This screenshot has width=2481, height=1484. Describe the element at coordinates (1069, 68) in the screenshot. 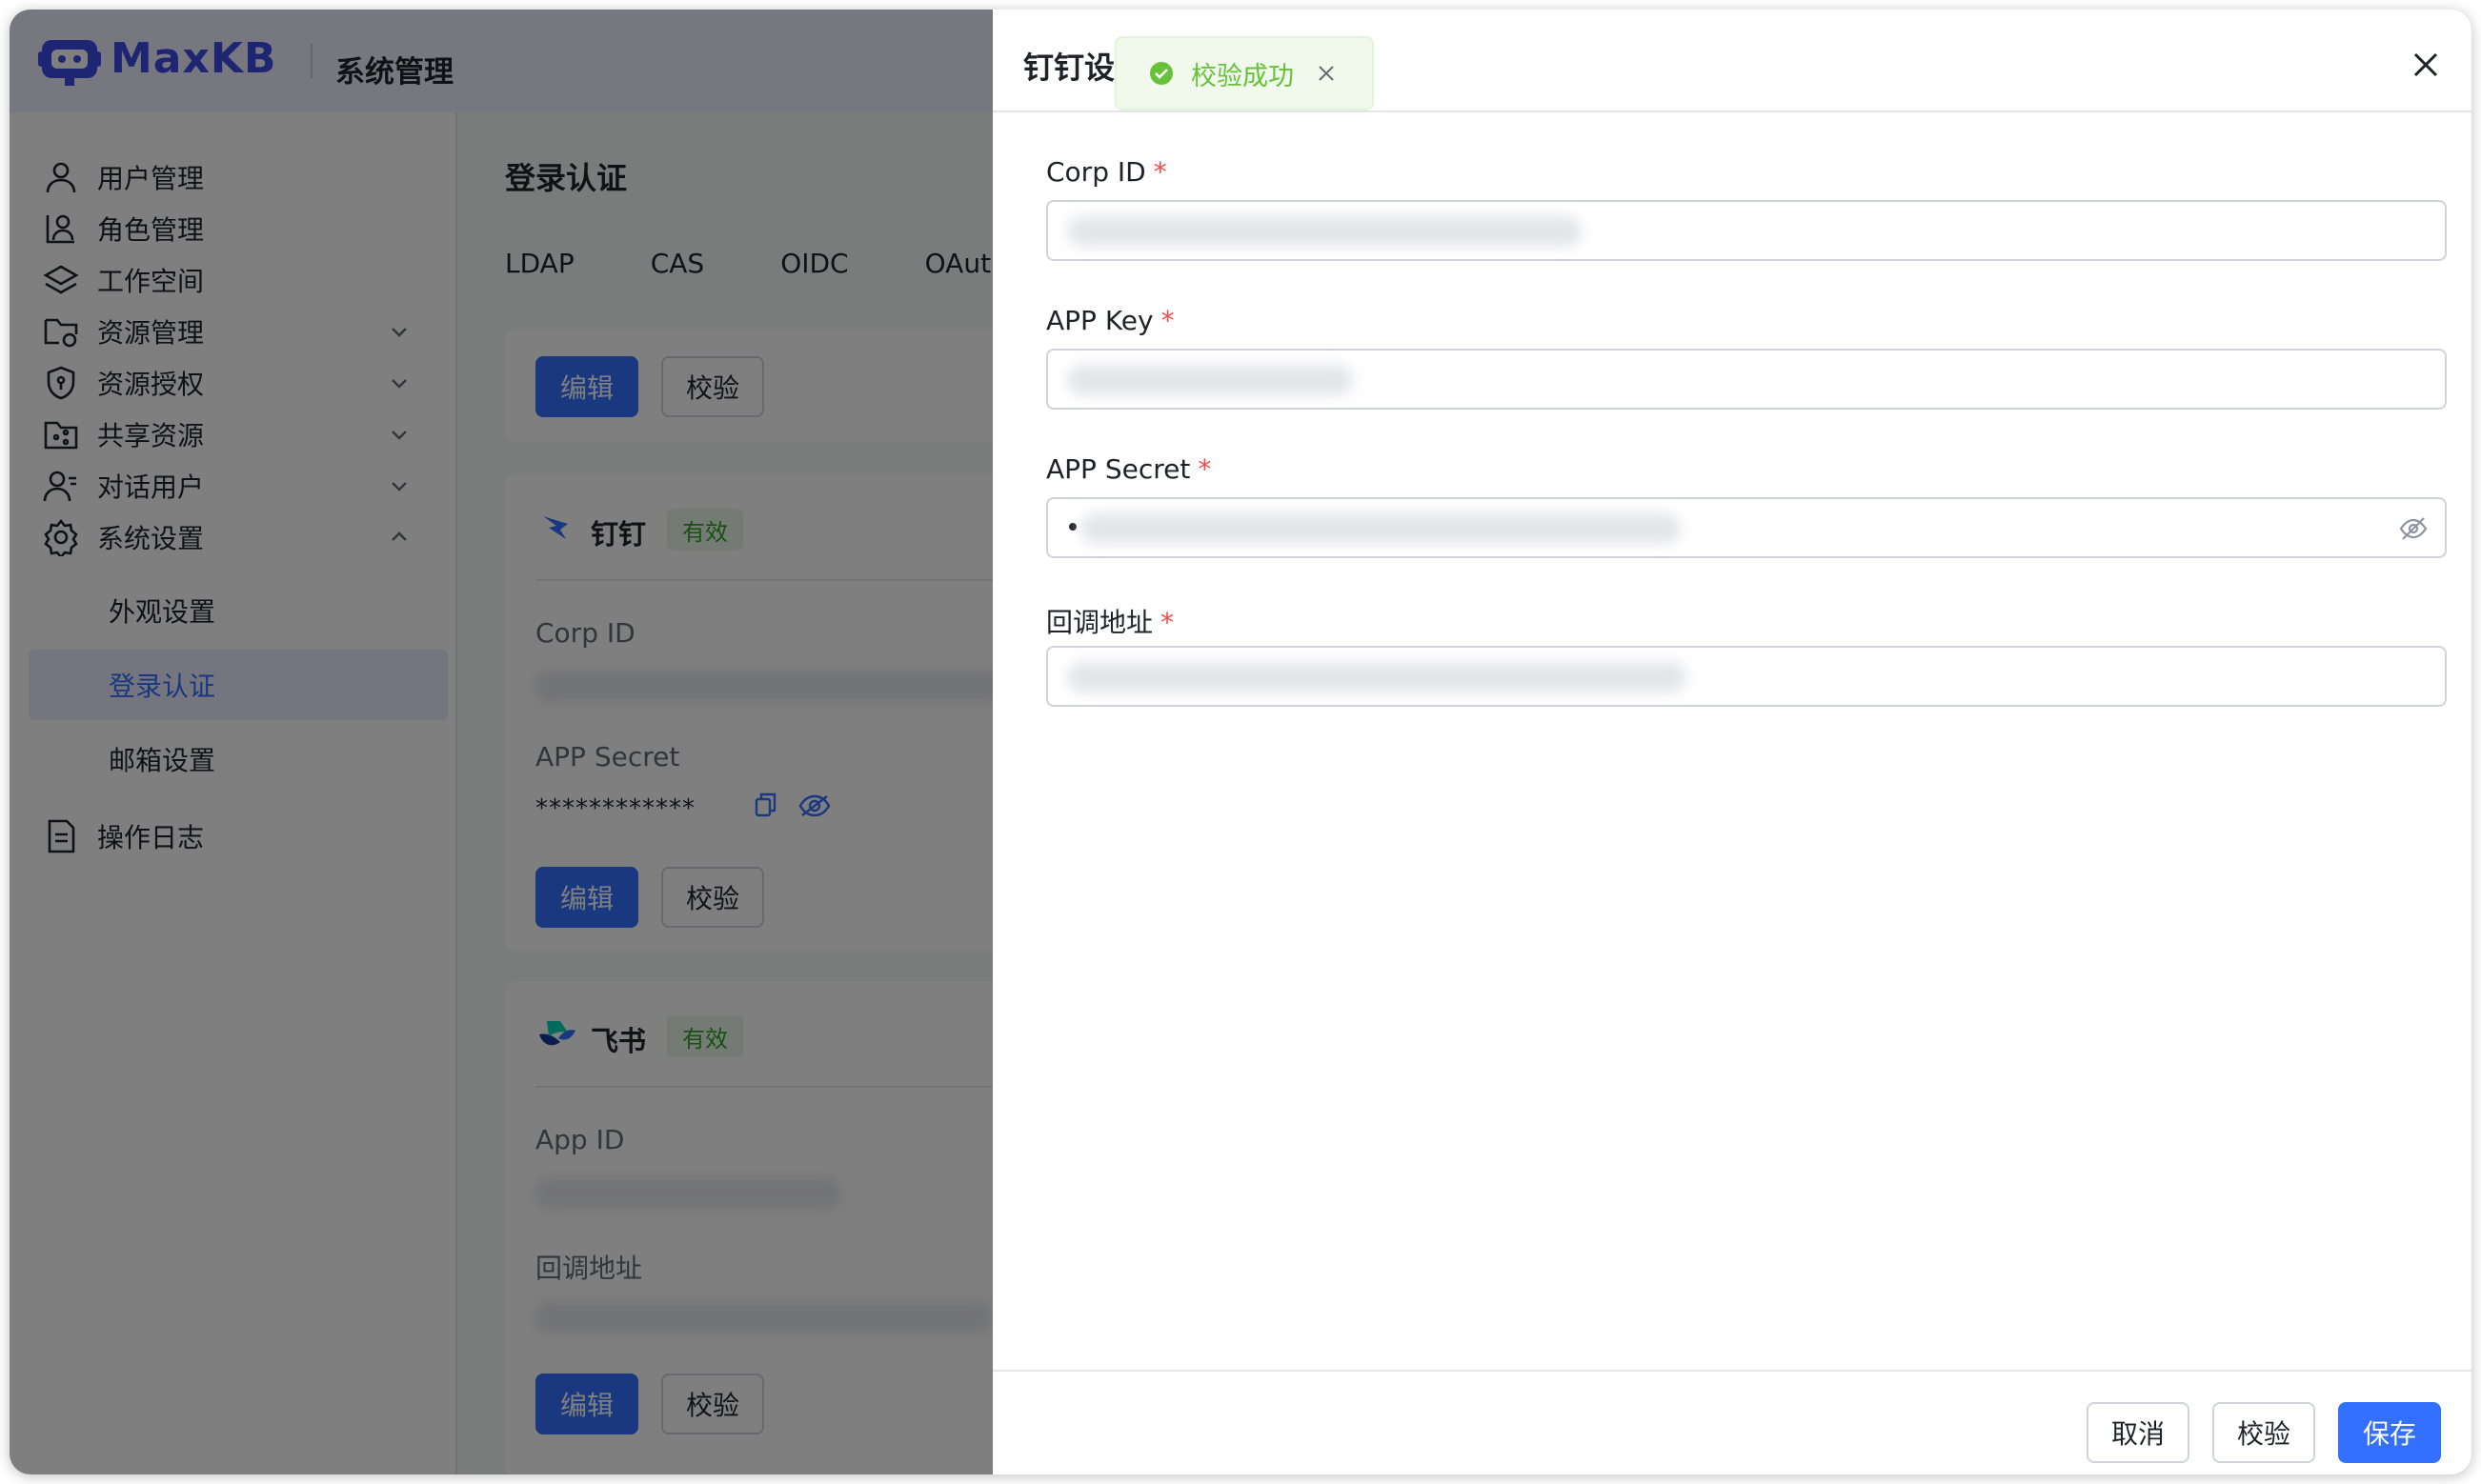

I see `drawer-title: 钉钉设` at that location.